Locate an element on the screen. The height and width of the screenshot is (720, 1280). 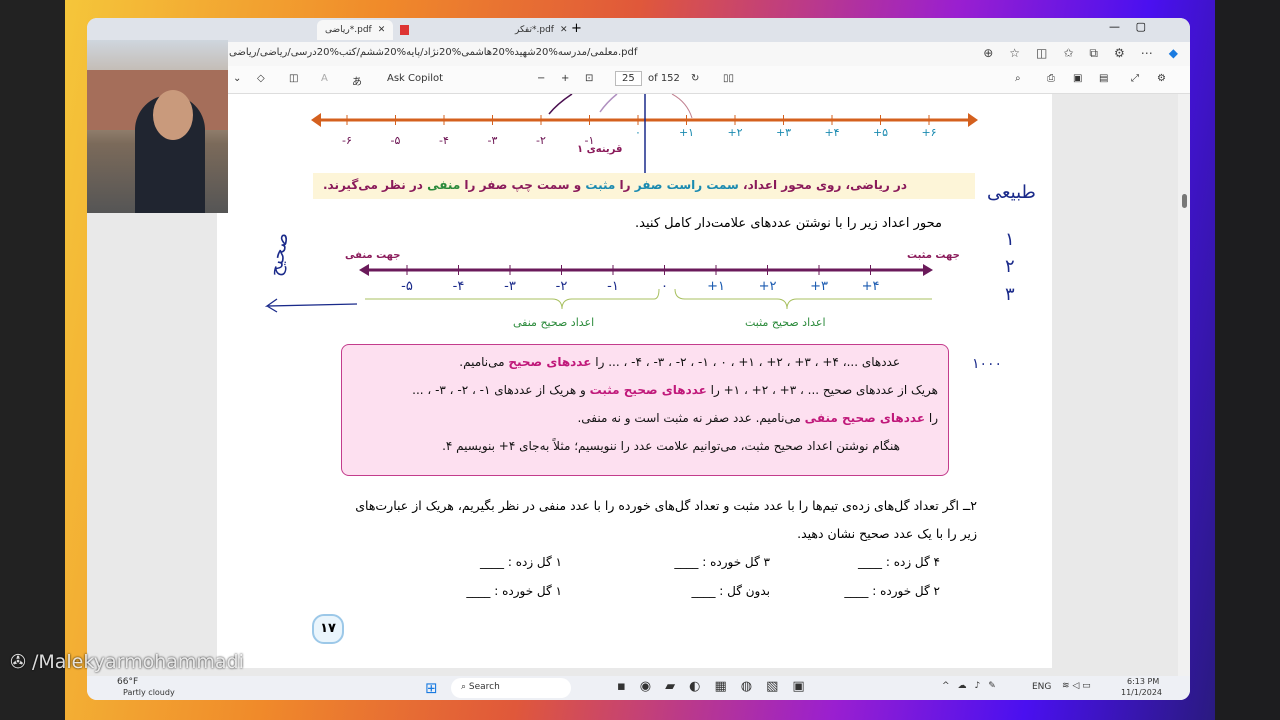
top-line-label: +۴ is located at coordinates (832, 132).